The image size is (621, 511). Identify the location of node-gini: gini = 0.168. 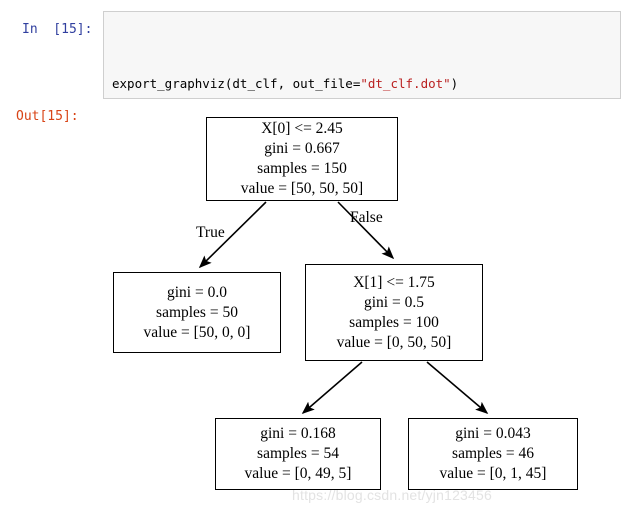
(298, 433).